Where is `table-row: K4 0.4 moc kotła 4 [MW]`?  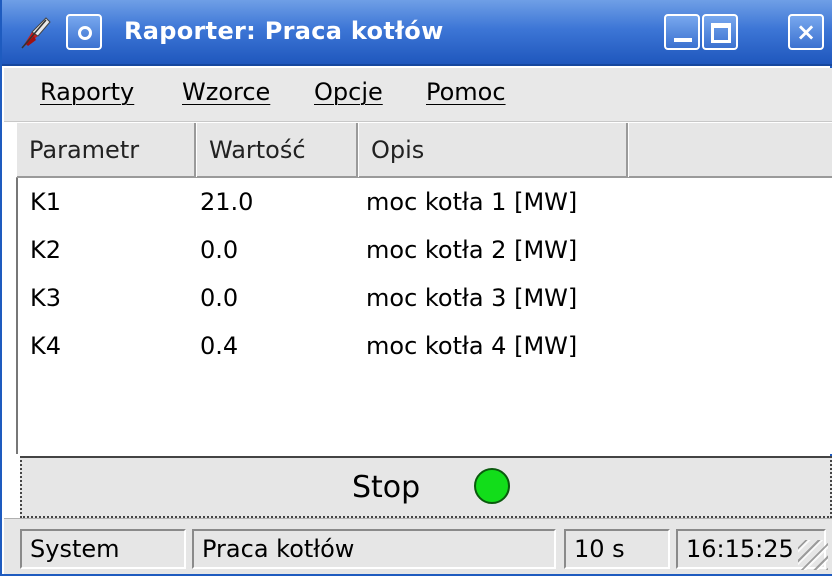
table-row: K4 0.4 moc kotła 4 [MW] is located at coordinates (425, 346).